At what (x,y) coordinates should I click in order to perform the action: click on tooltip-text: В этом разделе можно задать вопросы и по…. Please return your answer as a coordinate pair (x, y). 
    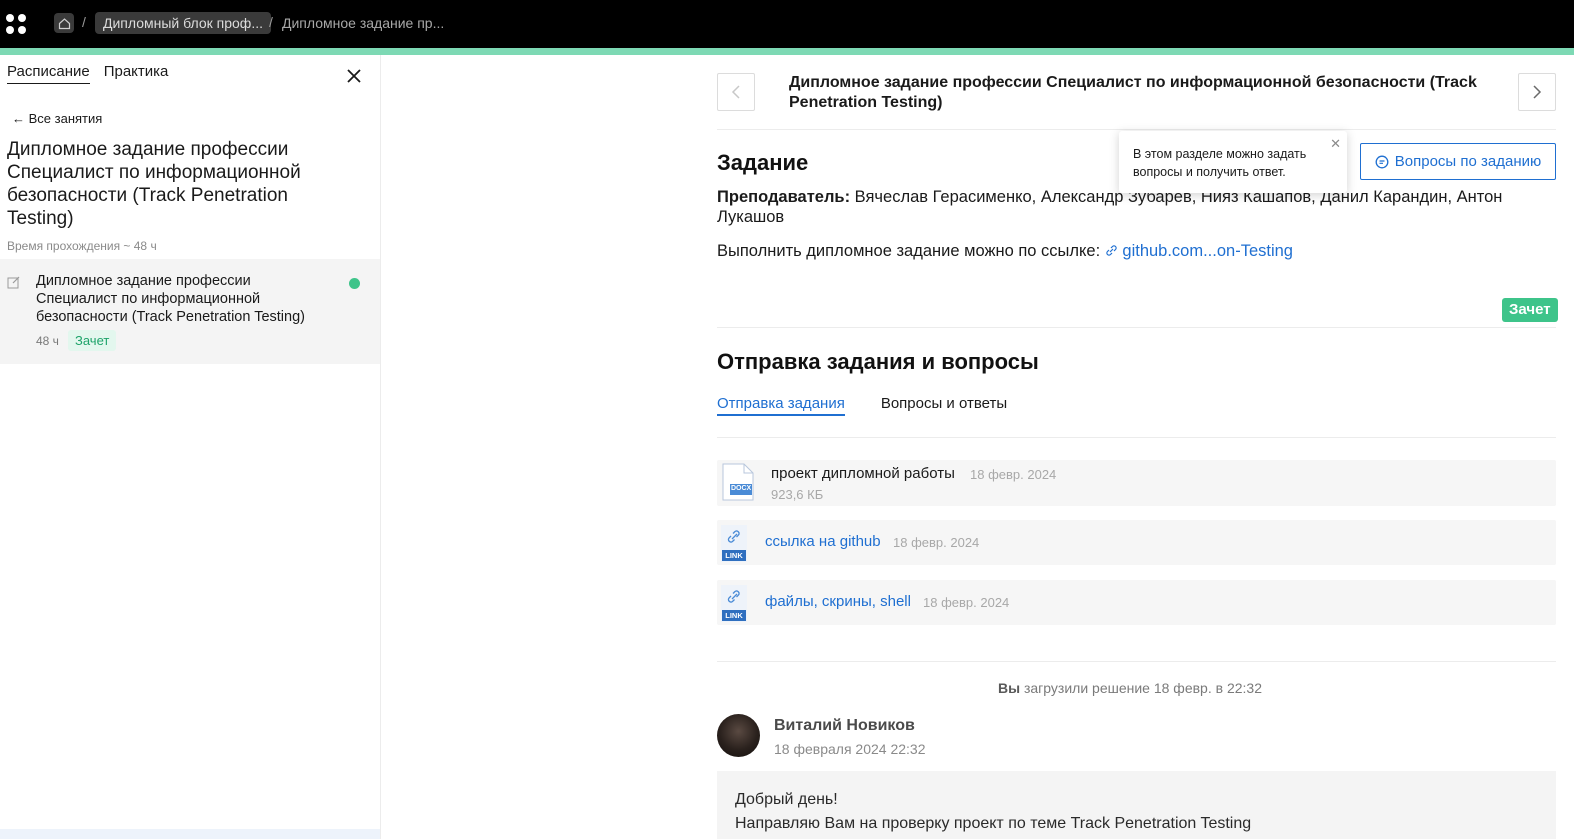
    Looking at the image, I should click on (1220, 163).